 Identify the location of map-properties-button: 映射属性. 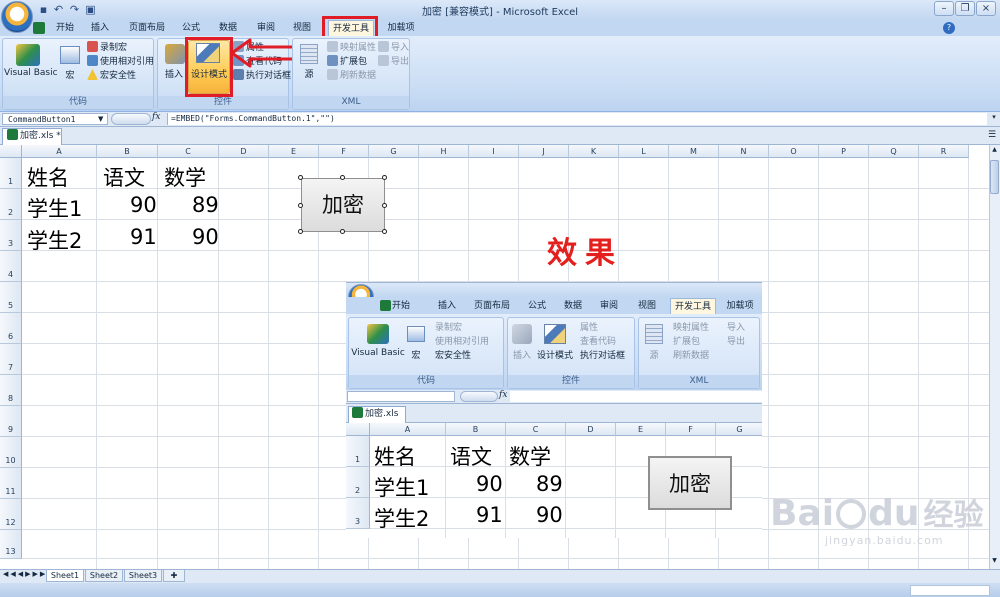
(351, 47).